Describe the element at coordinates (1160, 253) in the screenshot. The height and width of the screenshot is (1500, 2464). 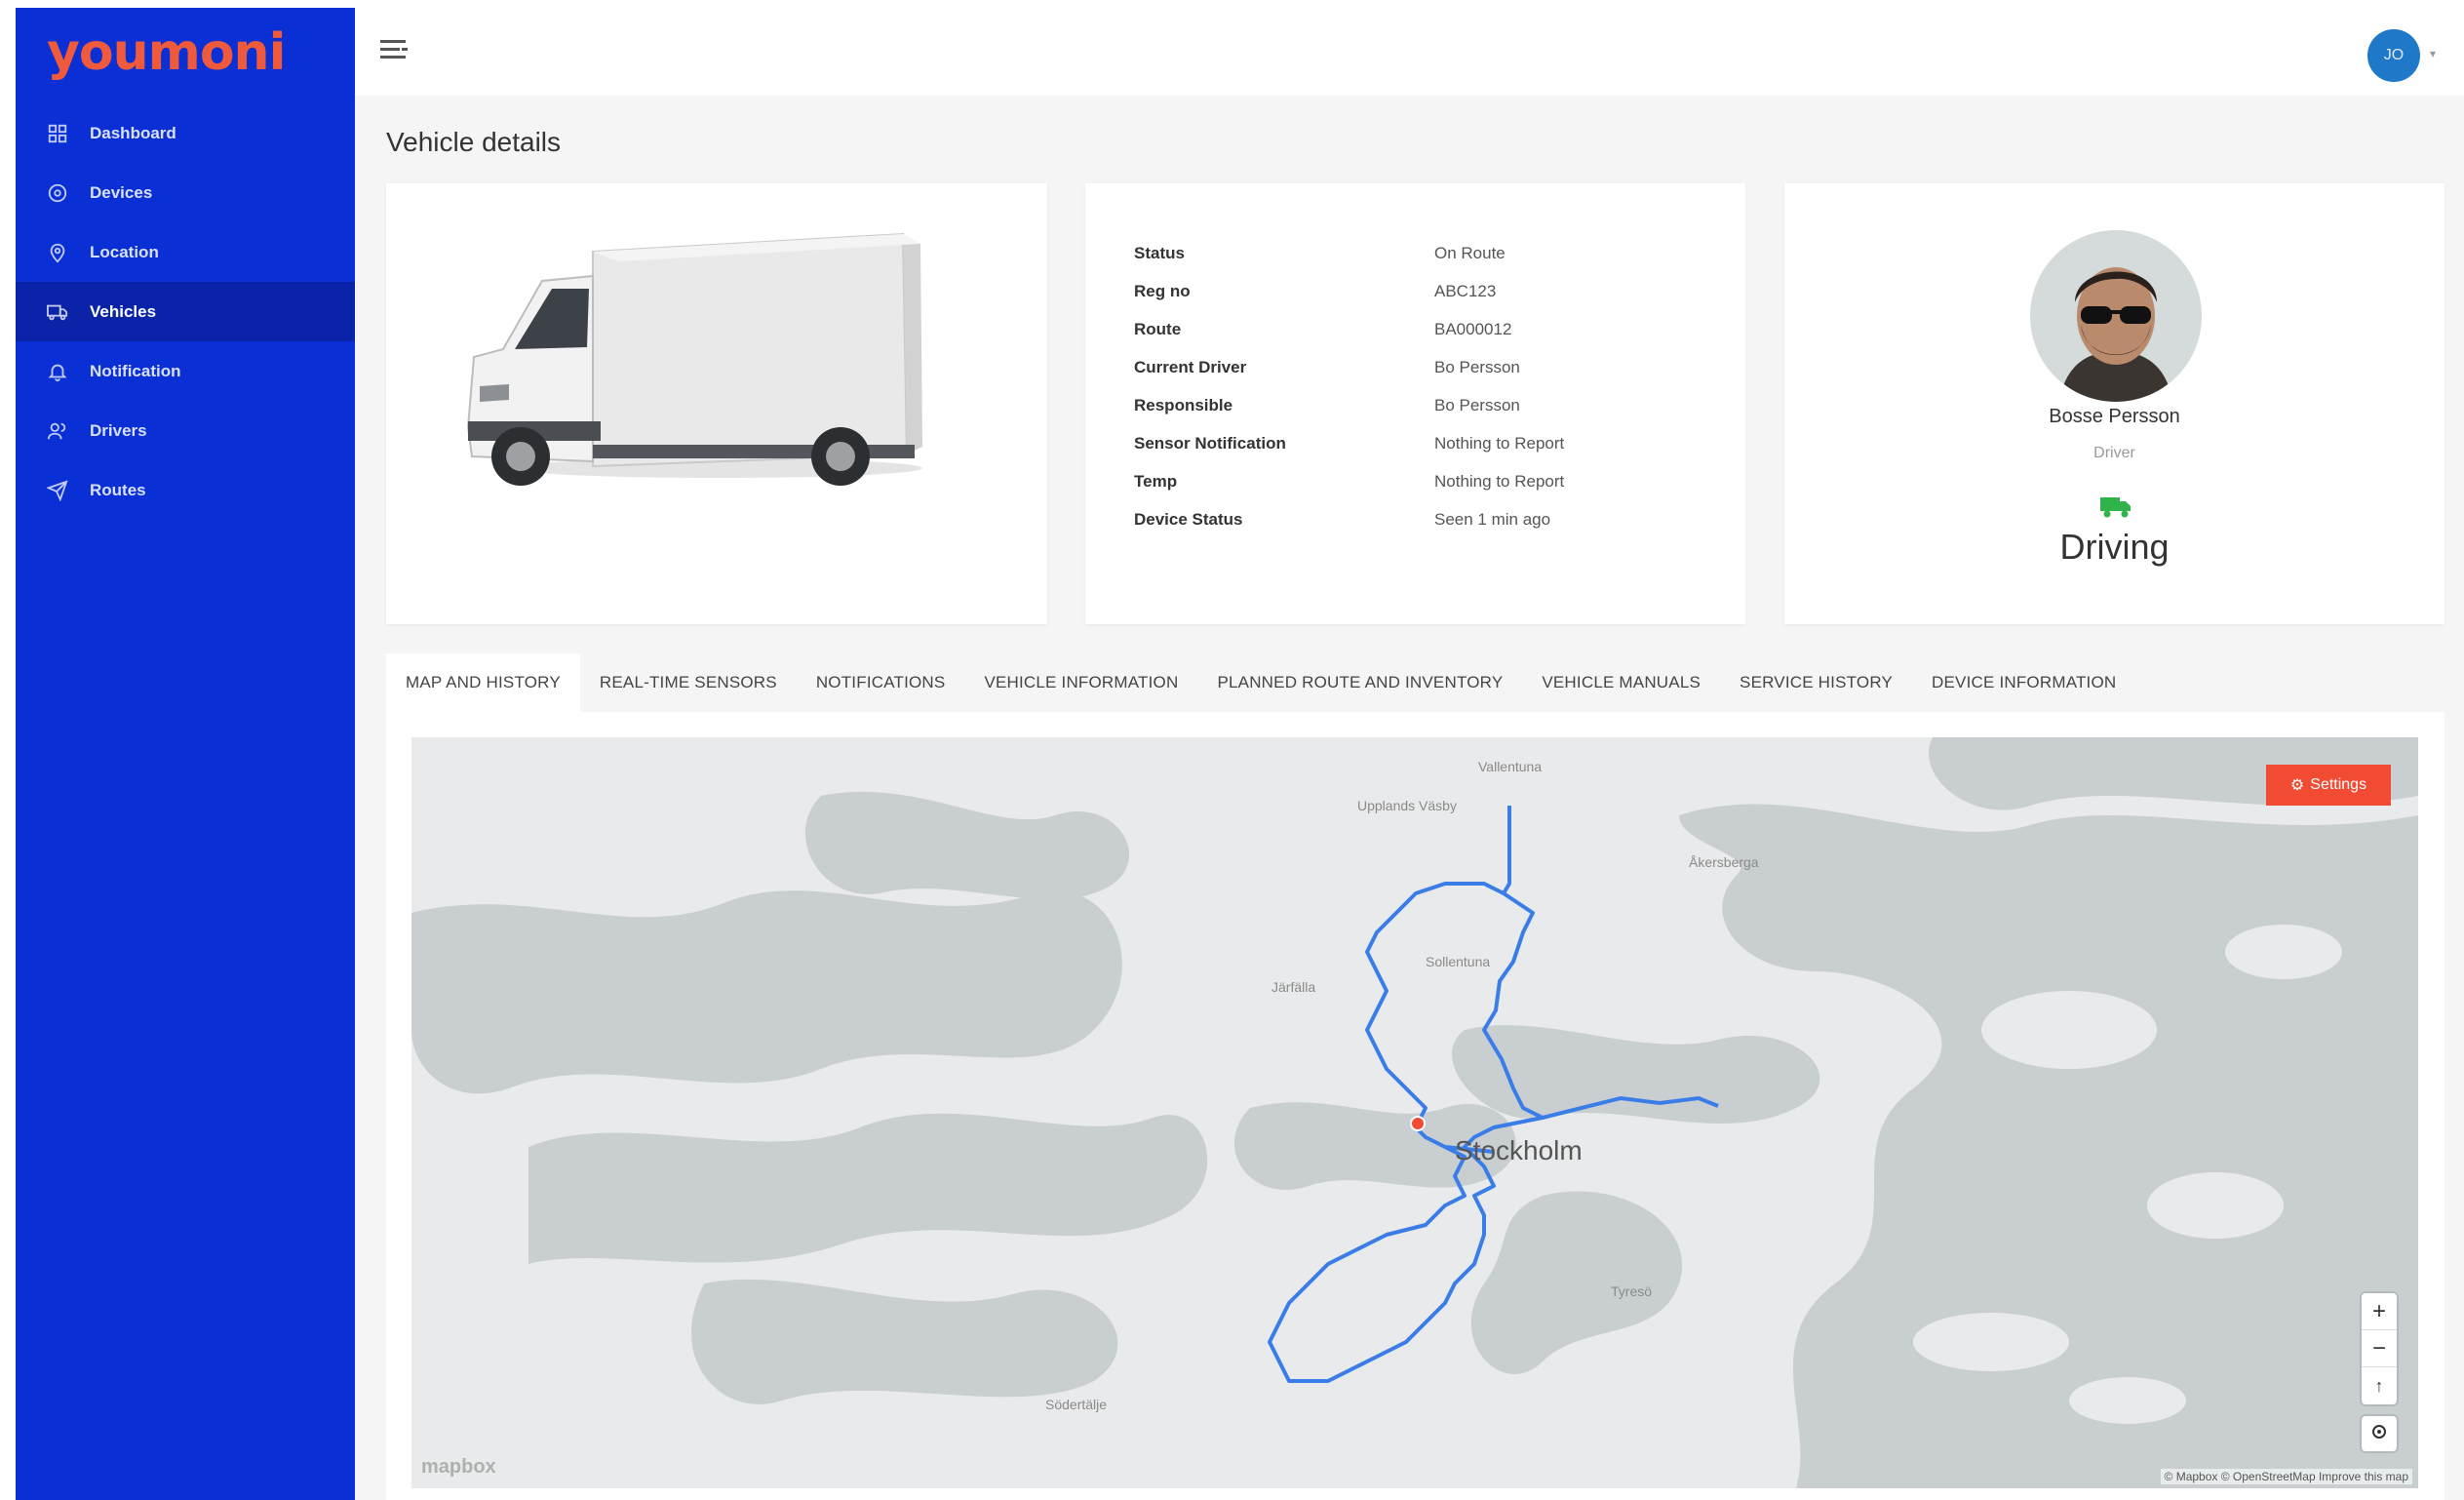
I see `detail-label: Status` at that location.